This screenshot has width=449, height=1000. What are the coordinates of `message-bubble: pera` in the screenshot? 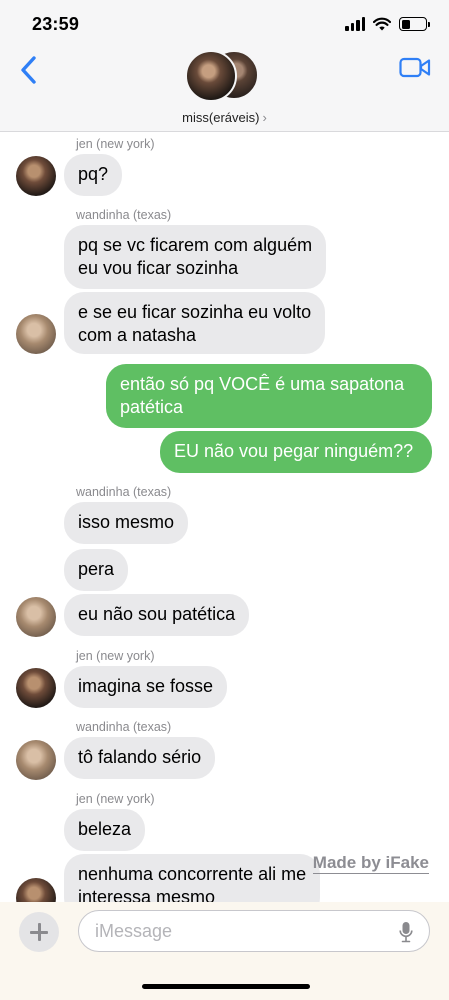 It's located at (96, 570).